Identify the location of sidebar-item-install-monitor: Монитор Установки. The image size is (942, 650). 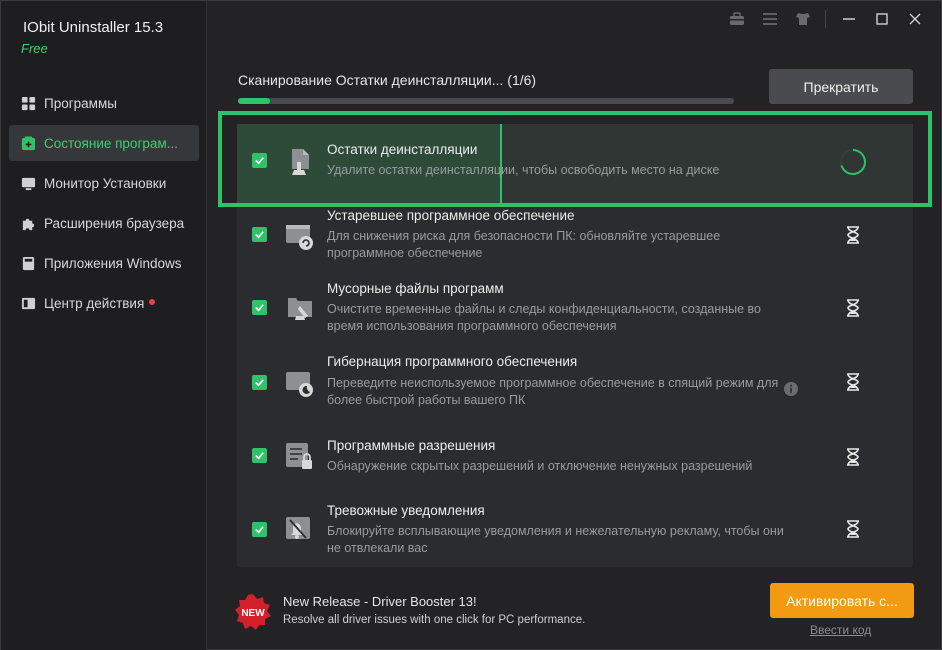
(104, 183).